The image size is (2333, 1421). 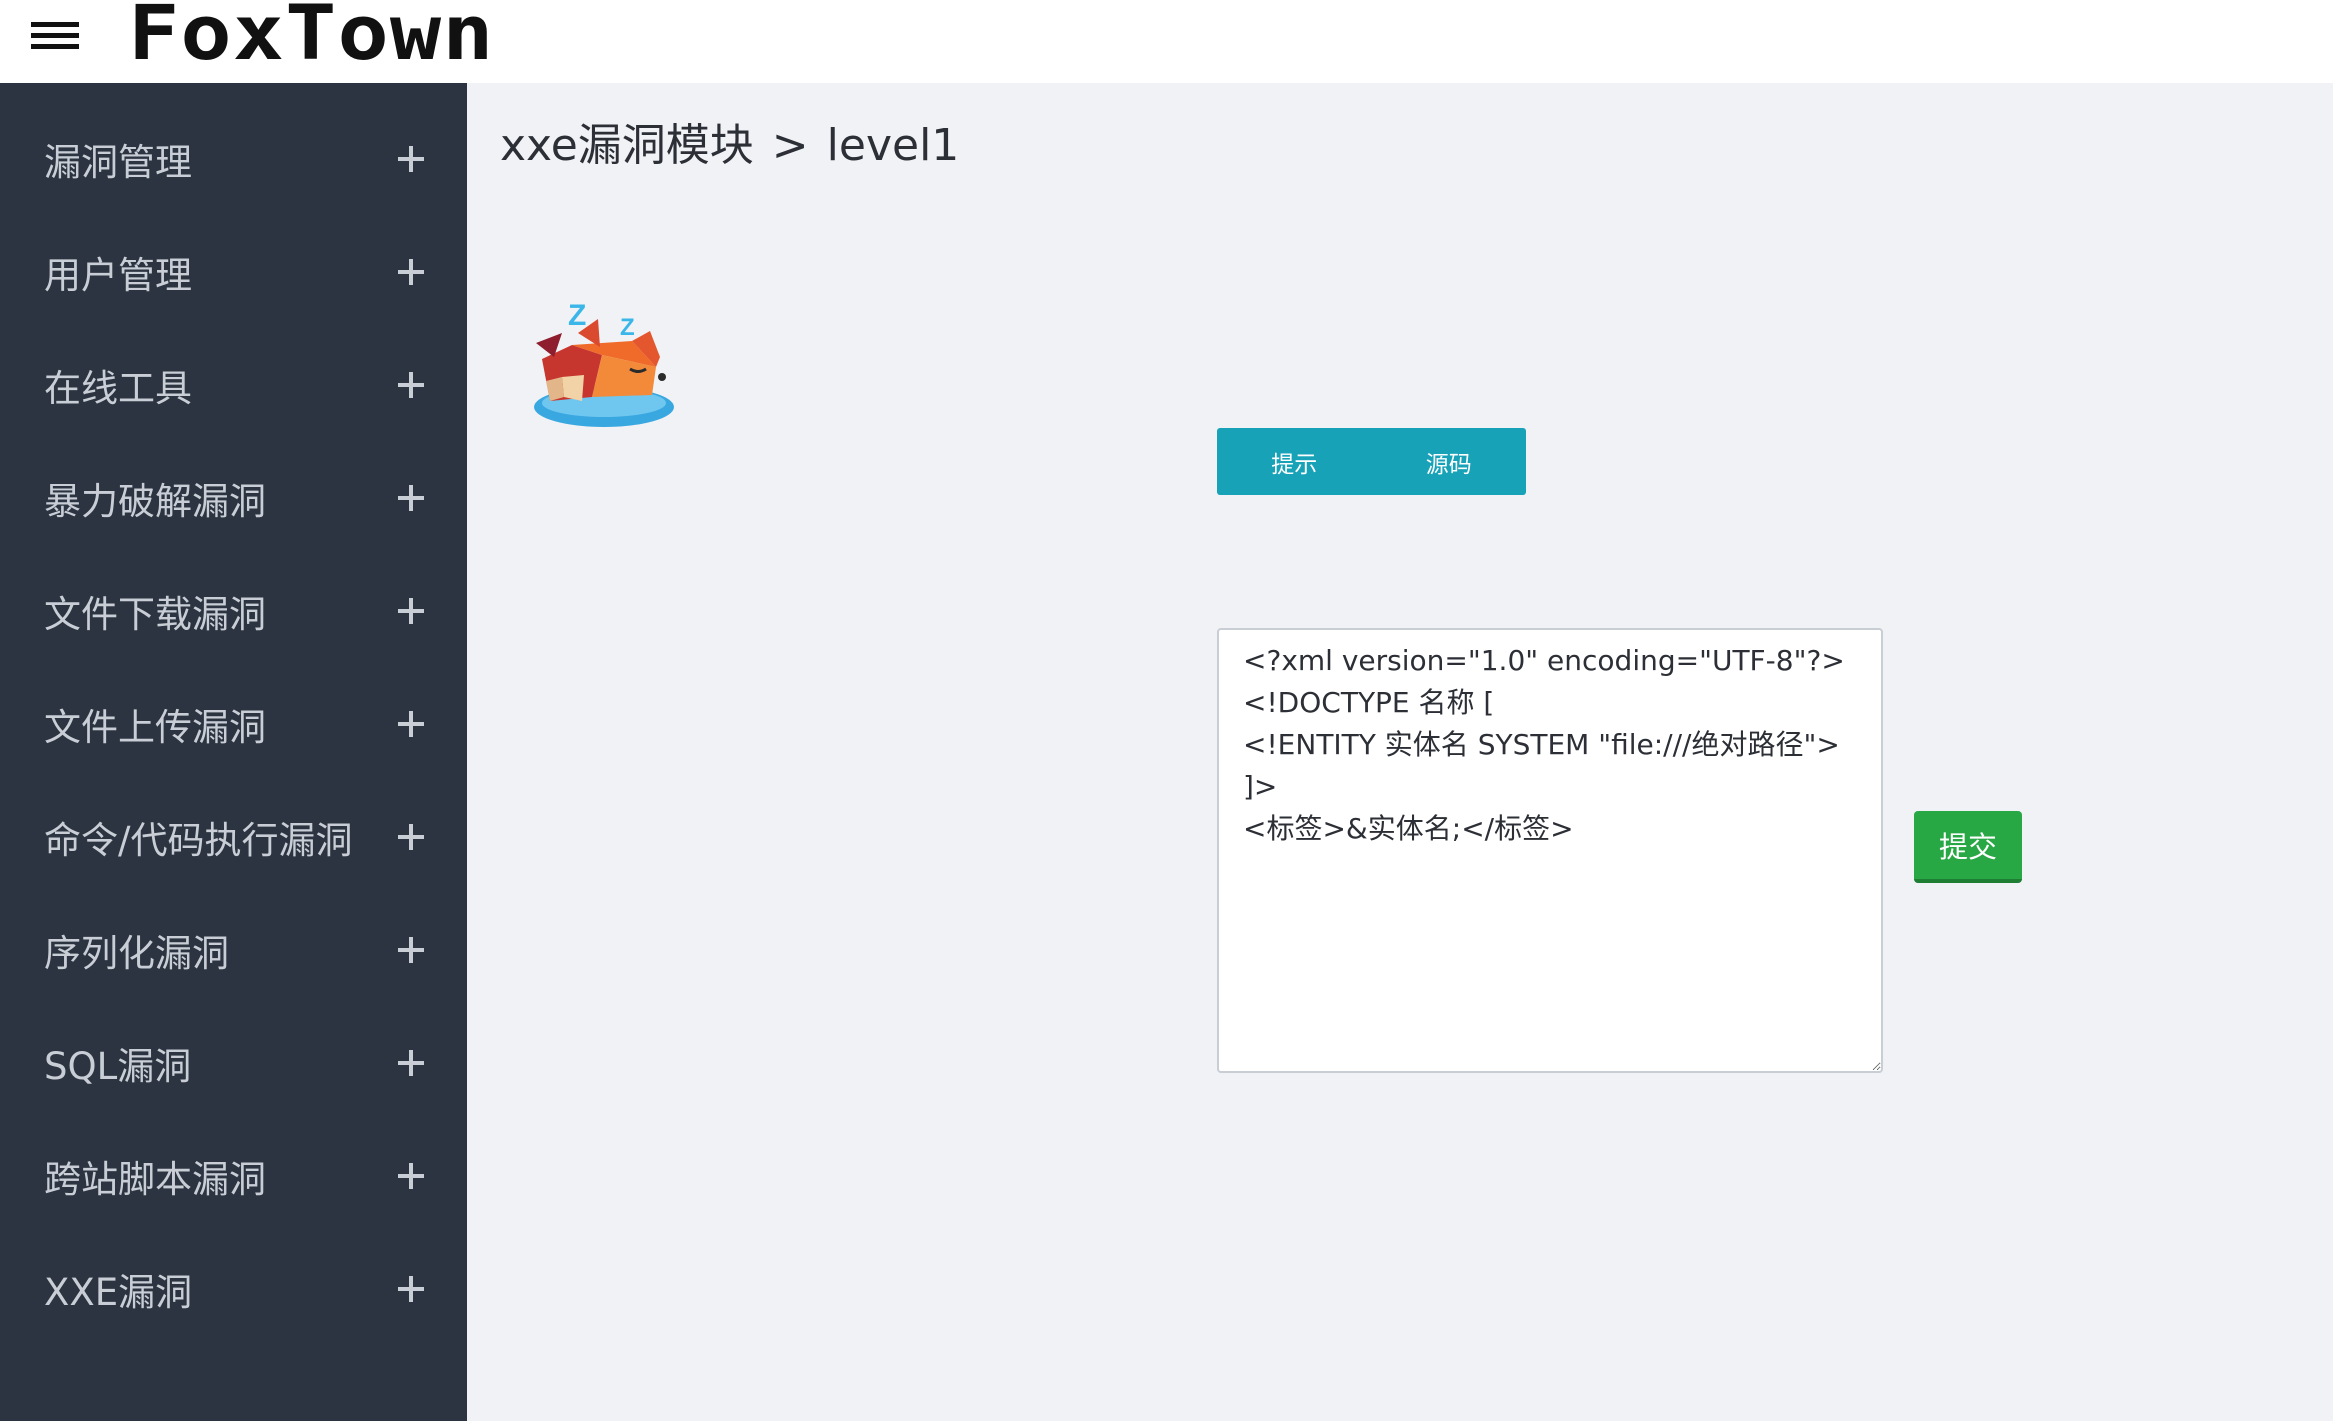 I want to click on breadcrumb-module: xxe漏洞模块, so click(x=627, y=145).